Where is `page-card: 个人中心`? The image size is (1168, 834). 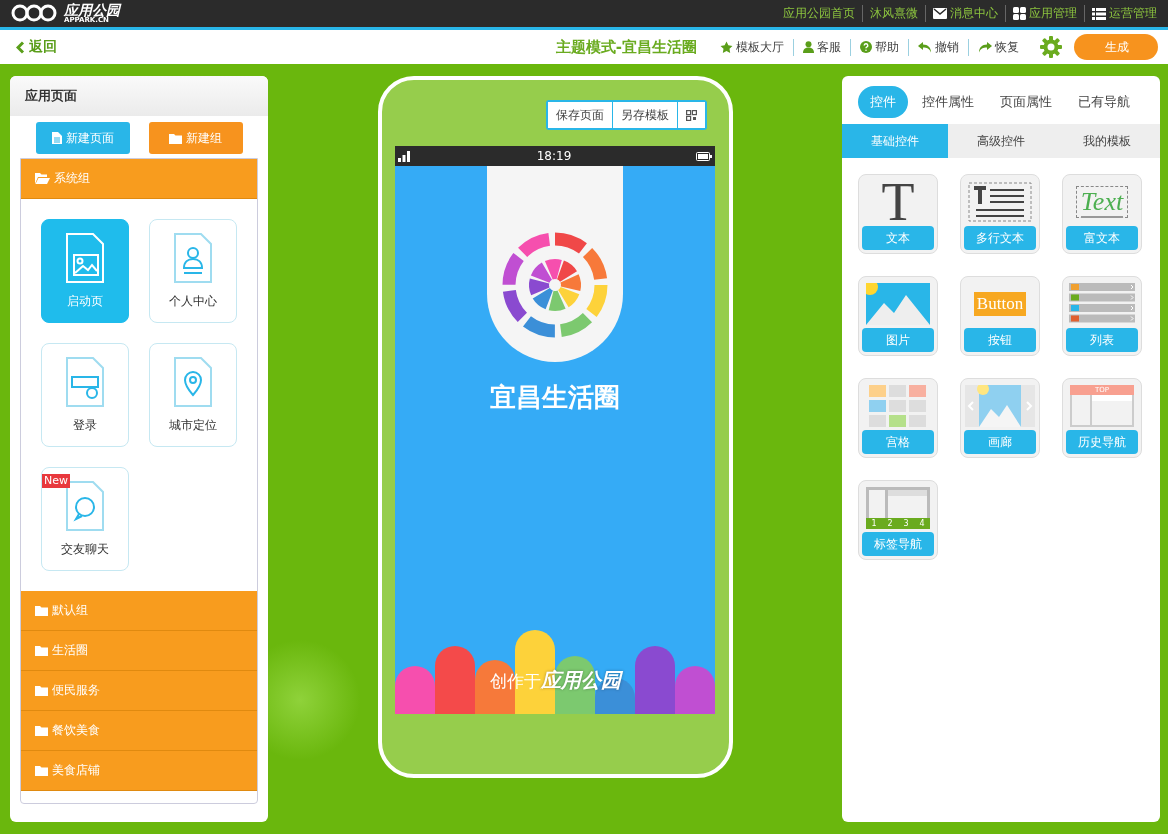 page-card: 个人中心 is located at coordinates (193, 271).